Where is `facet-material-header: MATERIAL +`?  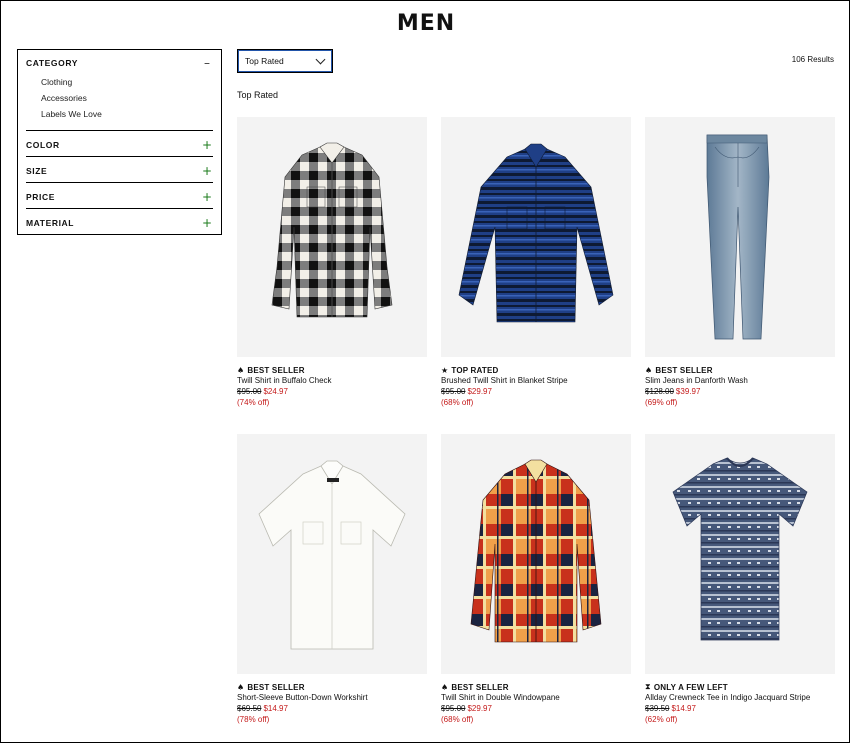 facet-material-header: MATERIAL + is located at coordinates (119, 221).